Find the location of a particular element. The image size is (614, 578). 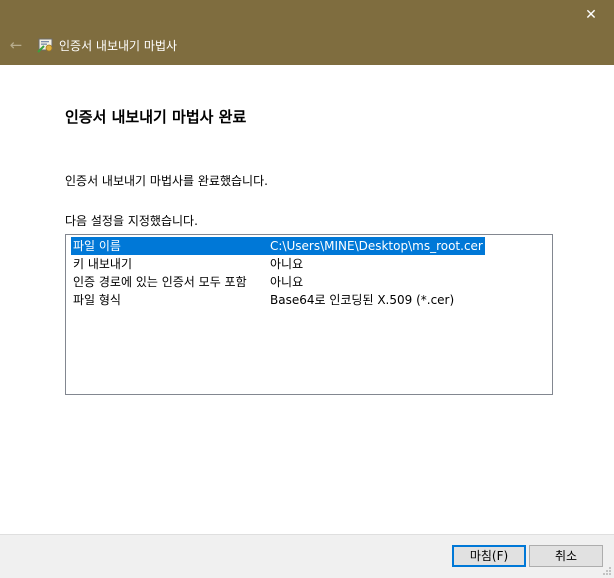

back-button: ← is located at coordinates (16, 45).